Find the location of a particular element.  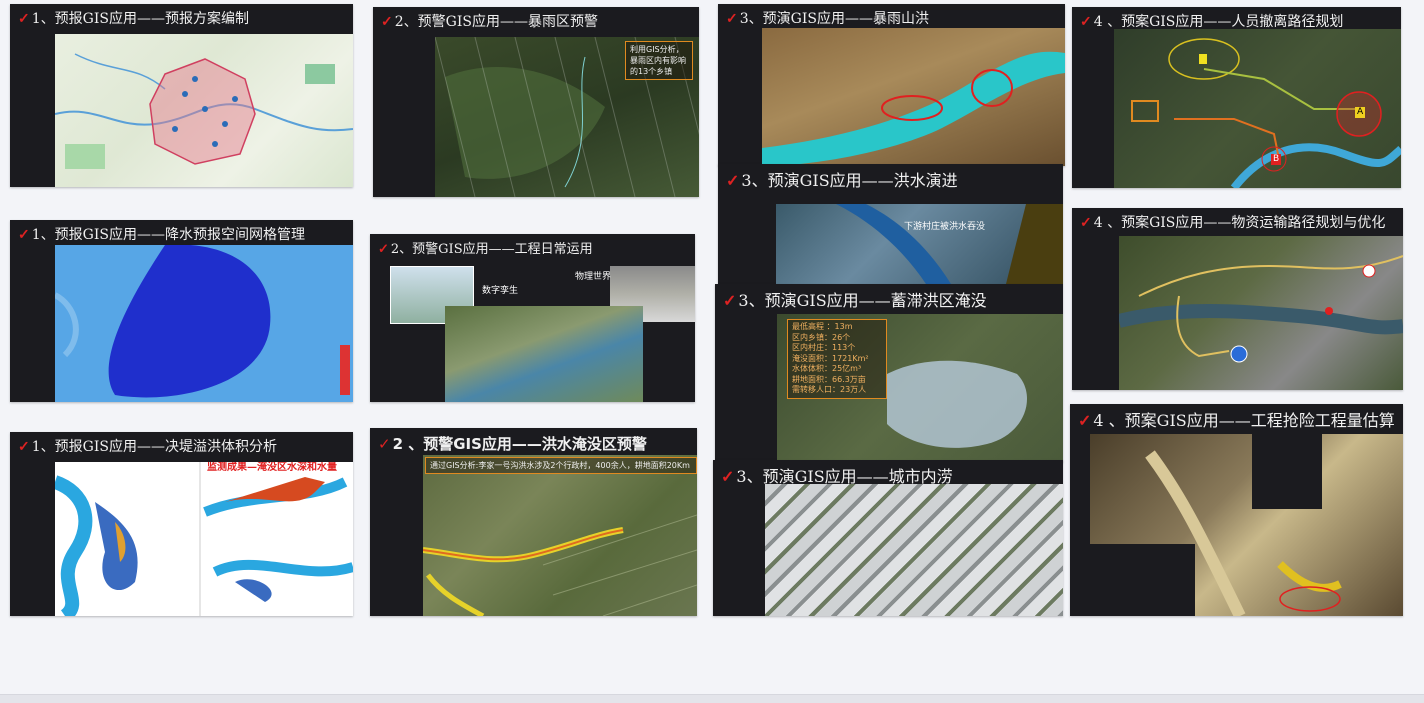

card-flood-routing: ✓ 3、预演GIS应用——洪水演进 下游村庄被洪水吞没 is located at coordinates (890, 224).